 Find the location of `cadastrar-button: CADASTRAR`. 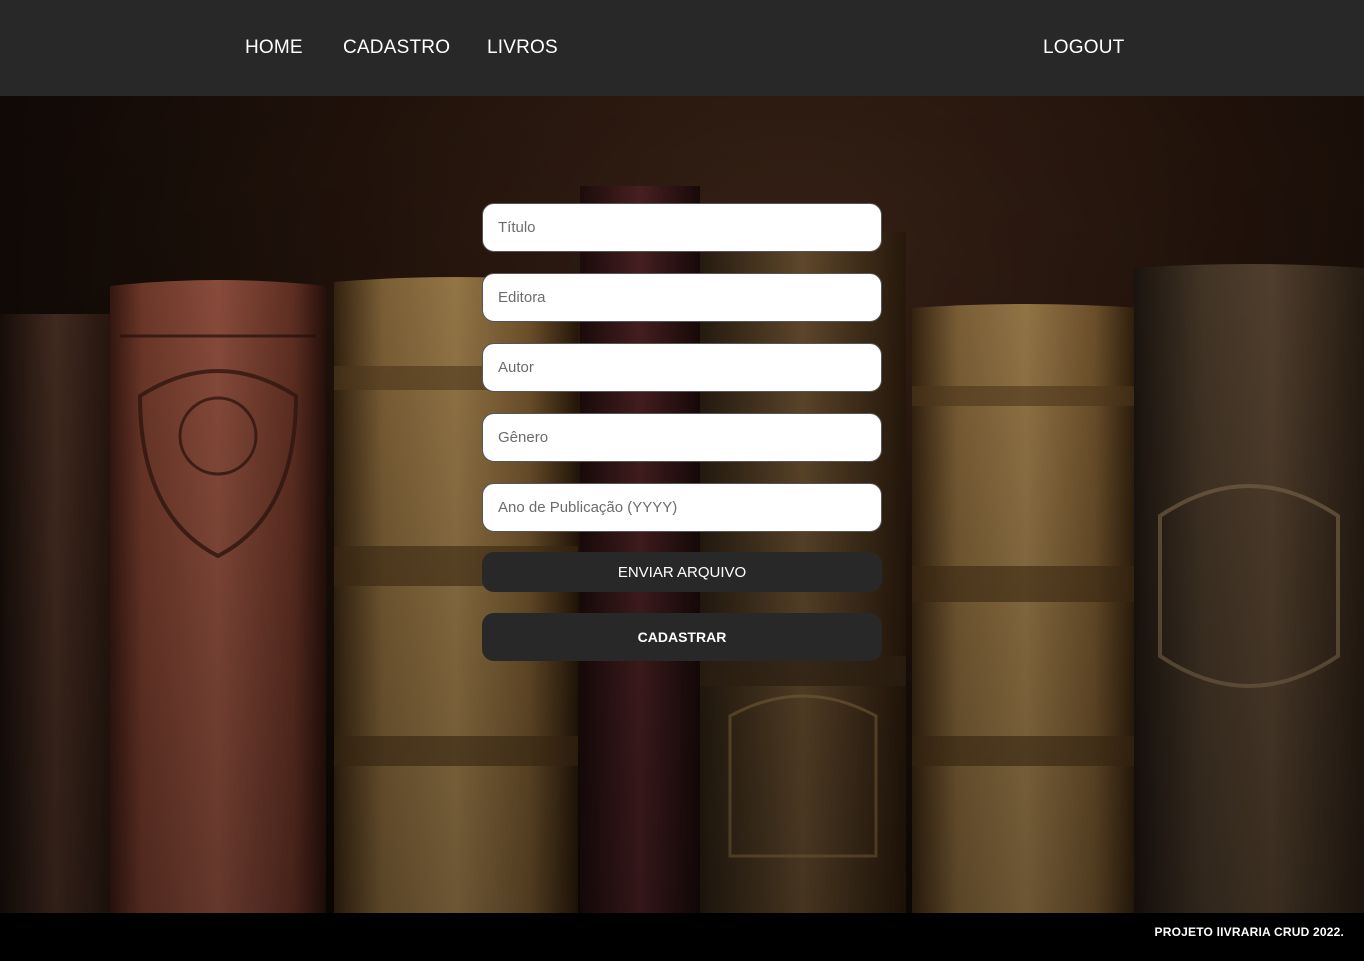

cadastrar-button: CADASTRAR is located at coordinates (682, 637).